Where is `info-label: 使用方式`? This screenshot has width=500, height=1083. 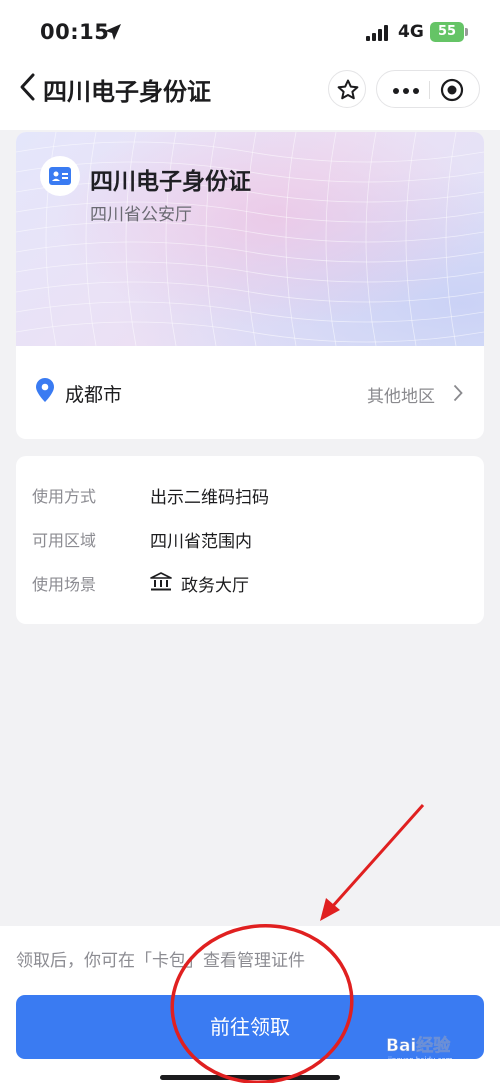 info-label: 使用方式 is located at coordinates (64, 496).